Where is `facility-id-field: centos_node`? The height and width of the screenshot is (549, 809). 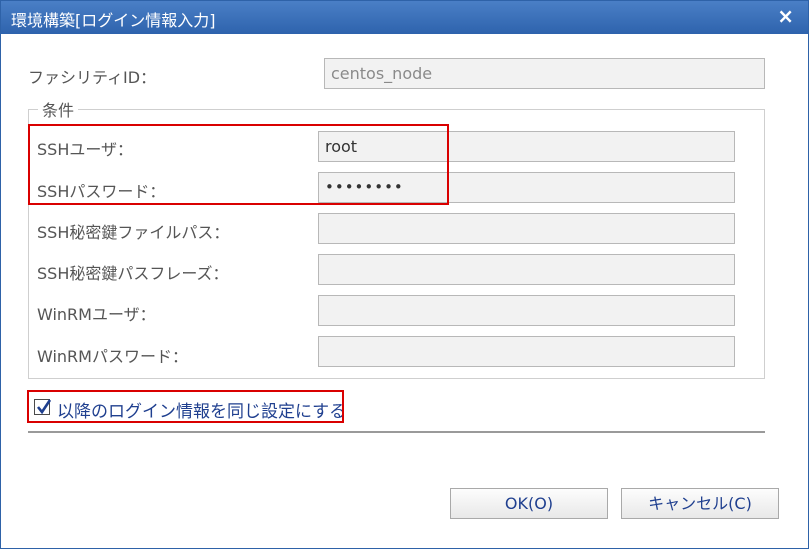
facility-id-field: centos_node is located at coordinates (544, 73).